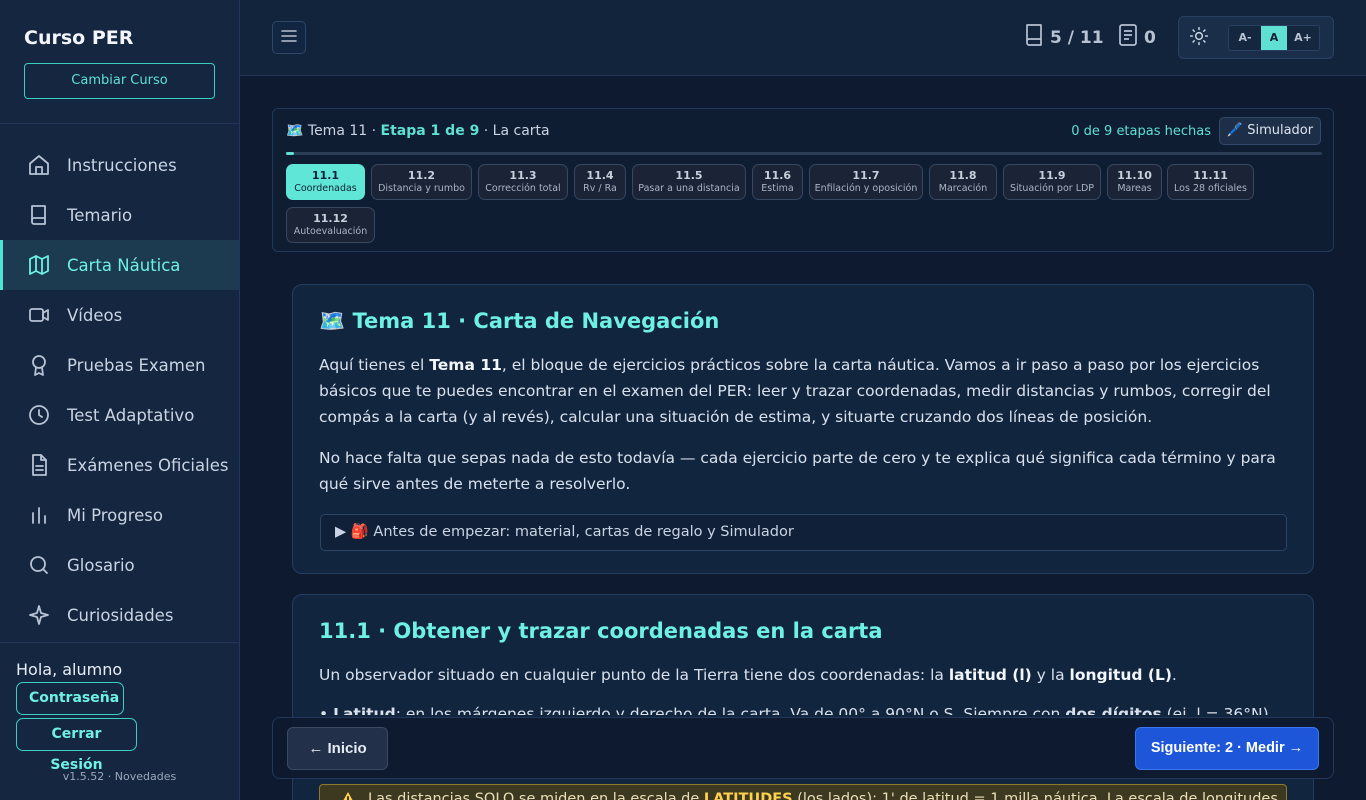  Describe the element at coordinates (1227, 748) in the screenshot. I see `next-button: Siguiente: 2 · Medir →` at that location.